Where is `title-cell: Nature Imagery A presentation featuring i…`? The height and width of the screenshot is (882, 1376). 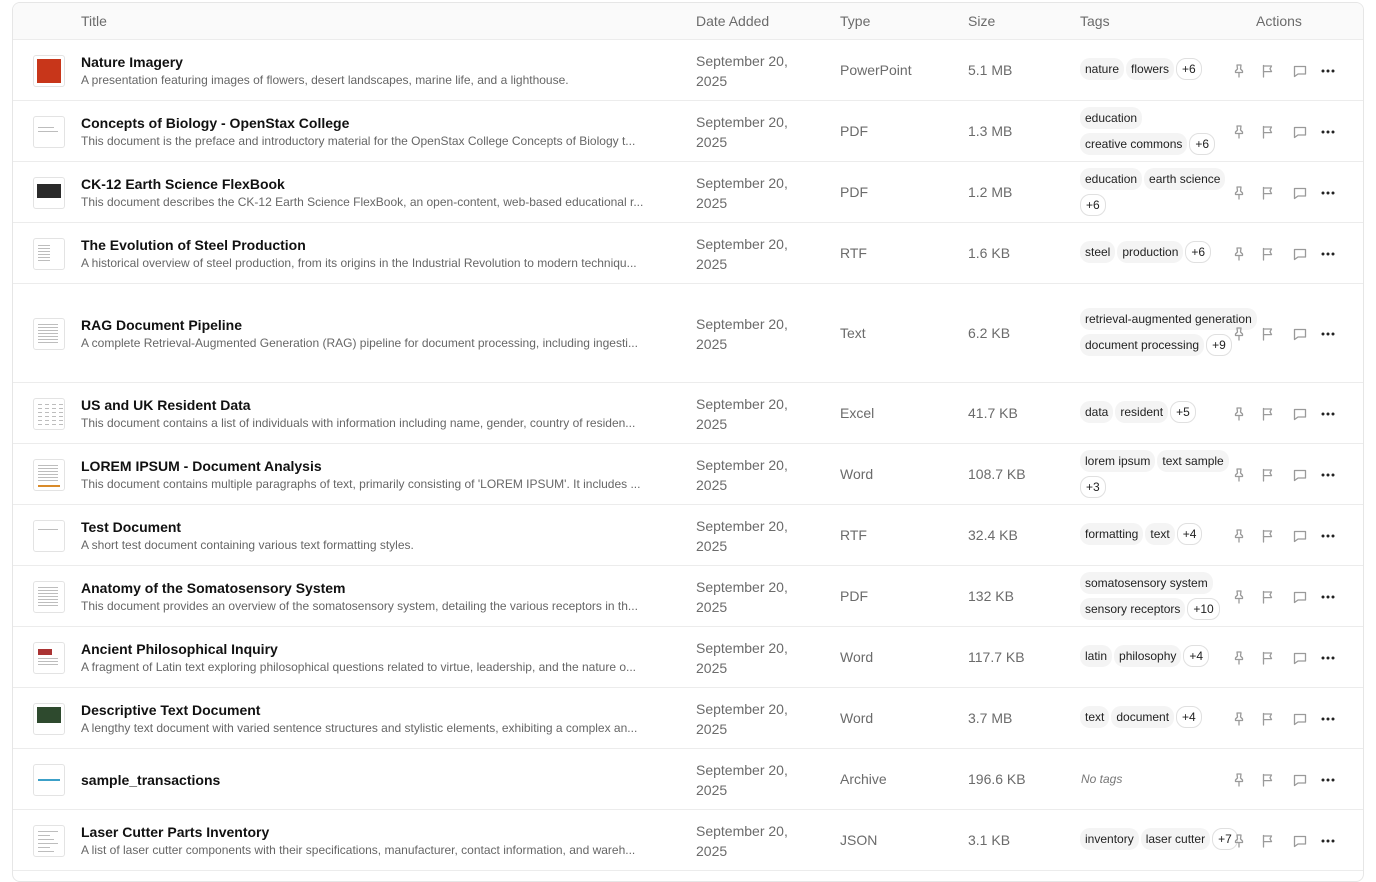 title-cell: Nature Imagery A presentation featuring i… is located at coordinates (381, 71).